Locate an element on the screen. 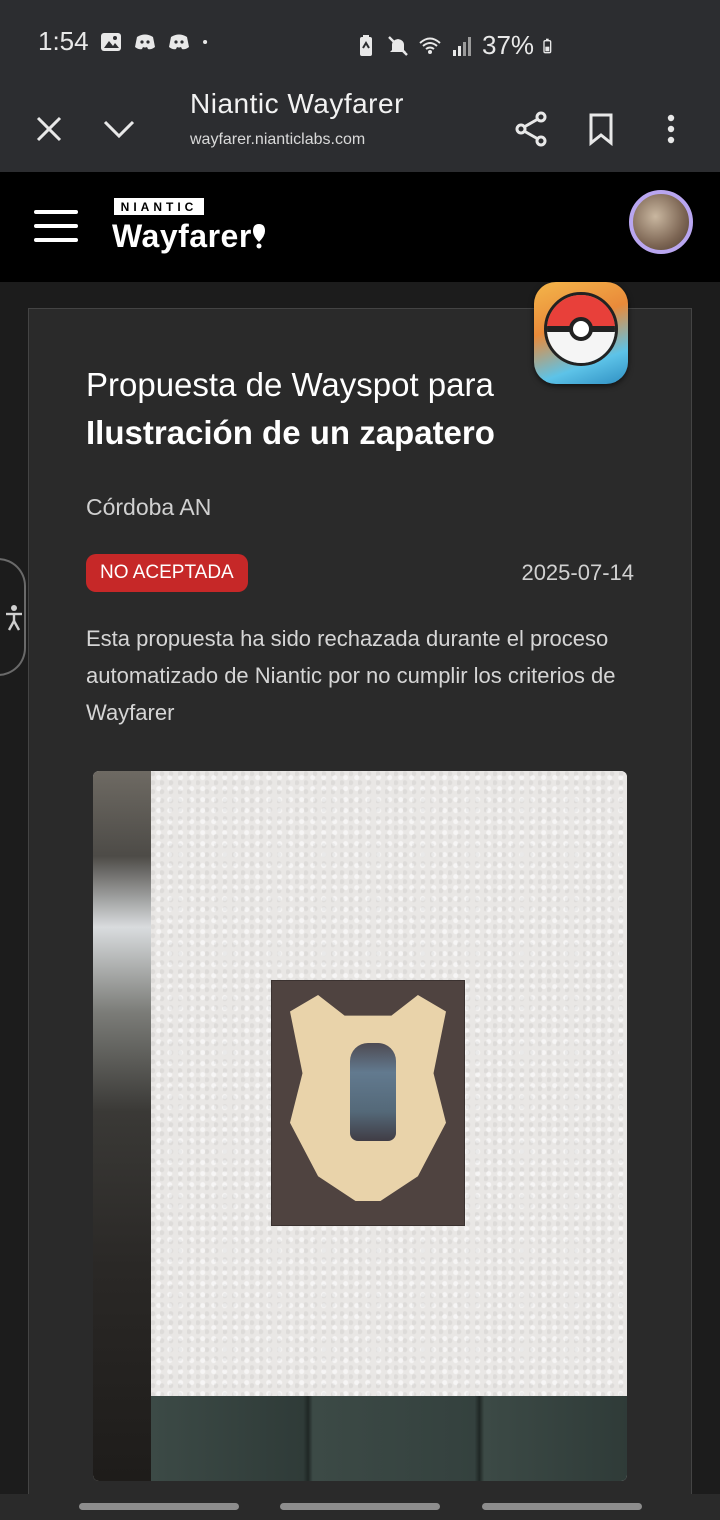 This screenshot has width=720, height=1520. share-button is located at coordinates (531, 129).